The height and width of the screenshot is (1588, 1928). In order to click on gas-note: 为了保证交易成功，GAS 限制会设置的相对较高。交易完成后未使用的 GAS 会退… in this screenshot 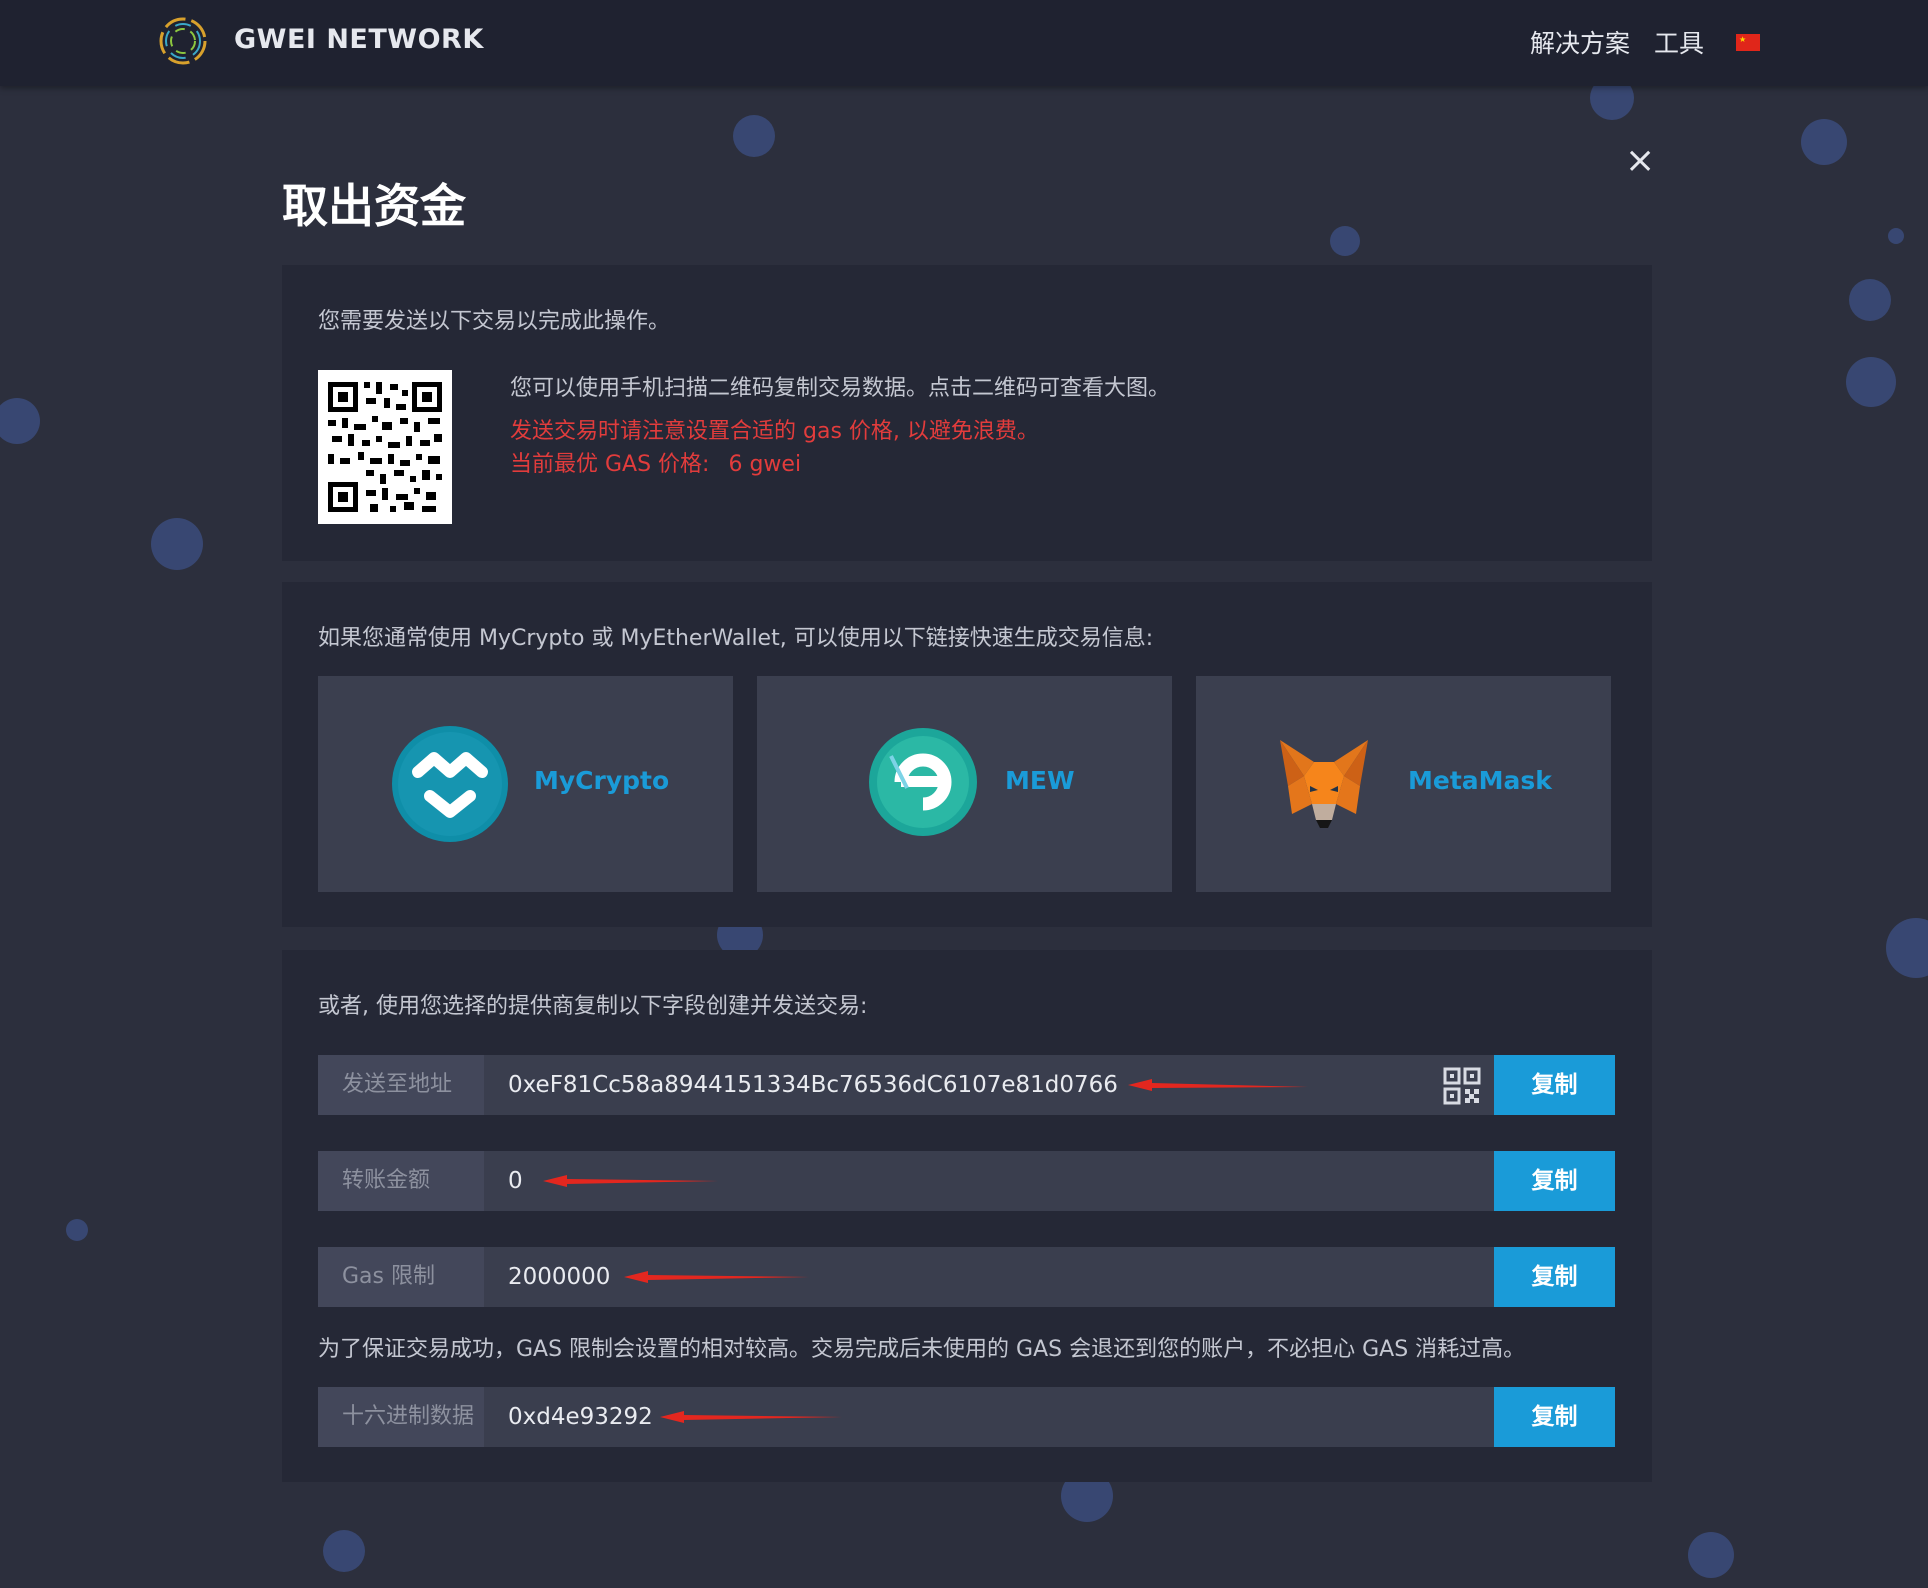, I will do `click(922, 1349)`.